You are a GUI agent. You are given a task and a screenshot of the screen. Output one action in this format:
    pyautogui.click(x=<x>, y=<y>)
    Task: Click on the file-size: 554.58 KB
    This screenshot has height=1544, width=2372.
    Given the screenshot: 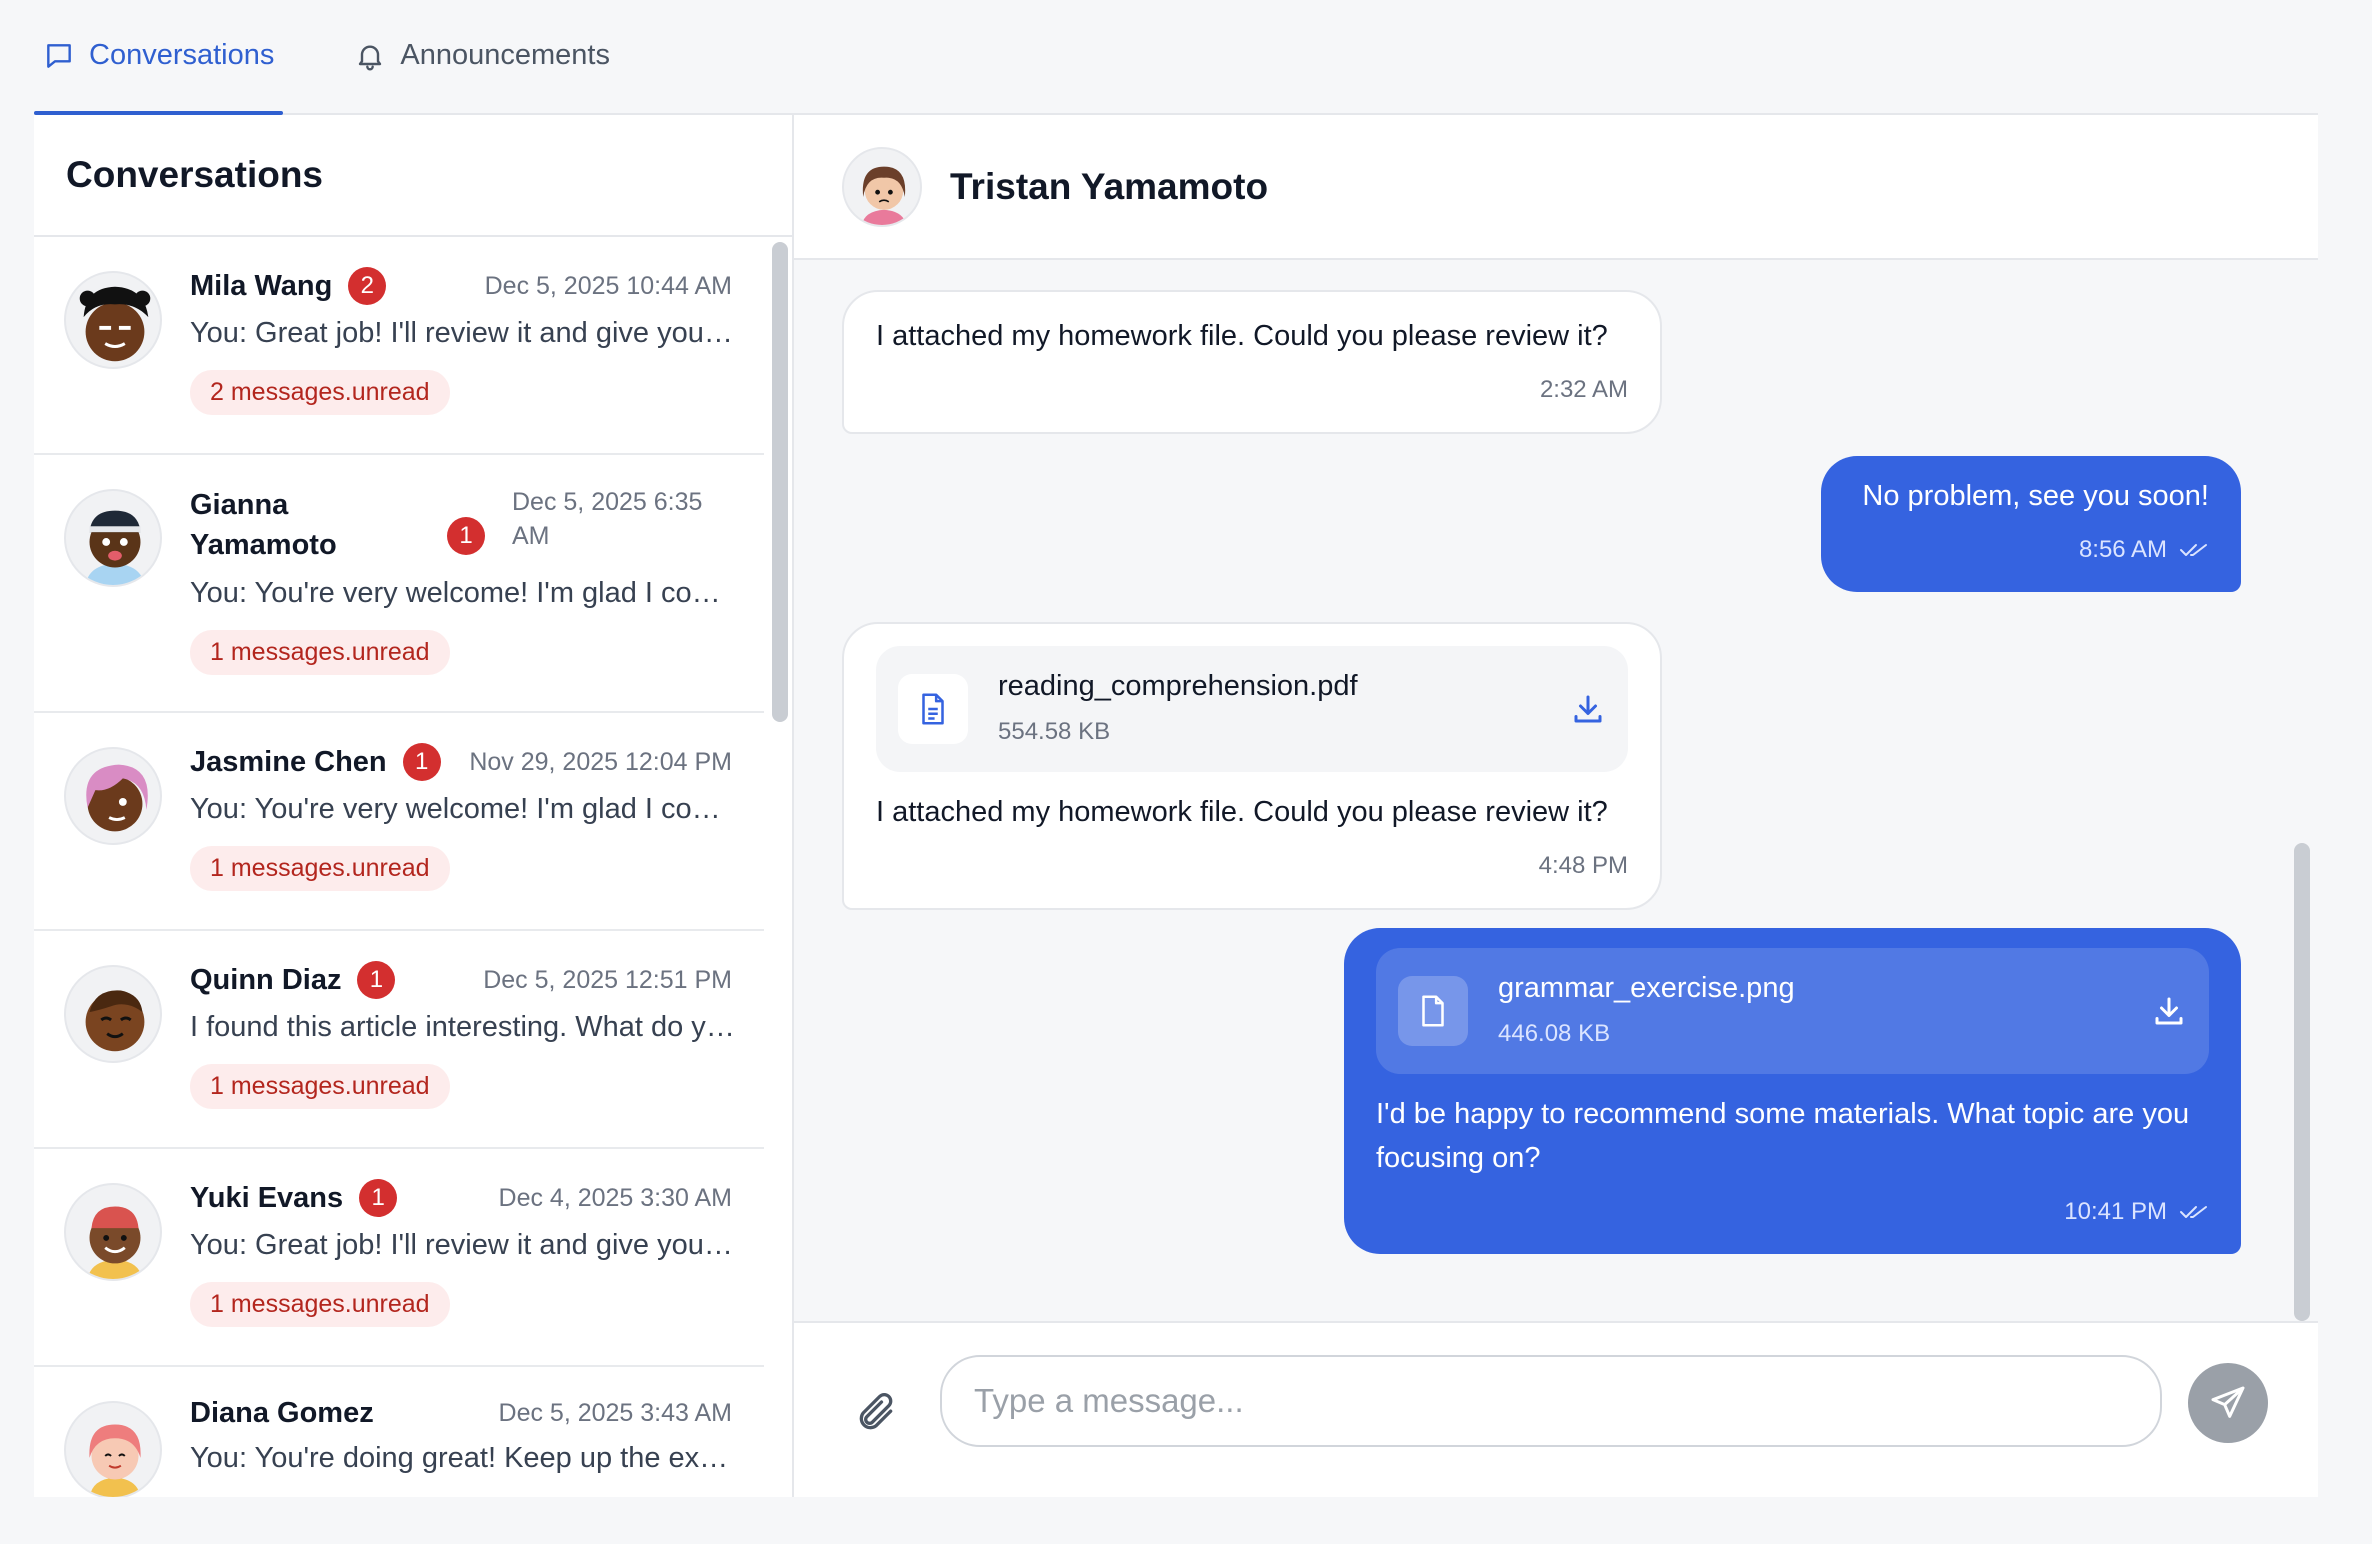 What is the action you would take?
    pyautogui.click(x=1054, y=731)
    